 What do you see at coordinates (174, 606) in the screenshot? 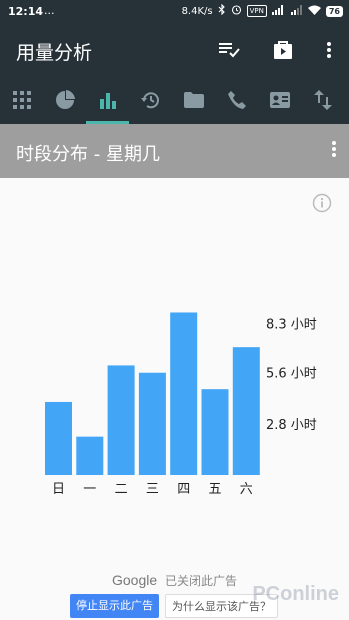
I see `ad-feedback-buttons: 停止显示此广告 为什么显示该广告？` at bounding box center [174, 606].